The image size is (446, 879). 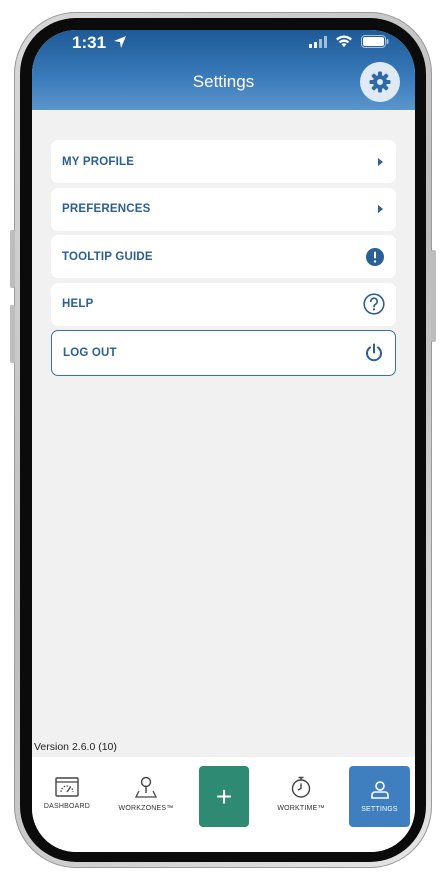 I want to click on battery-icon, so click(x=375, y=41).